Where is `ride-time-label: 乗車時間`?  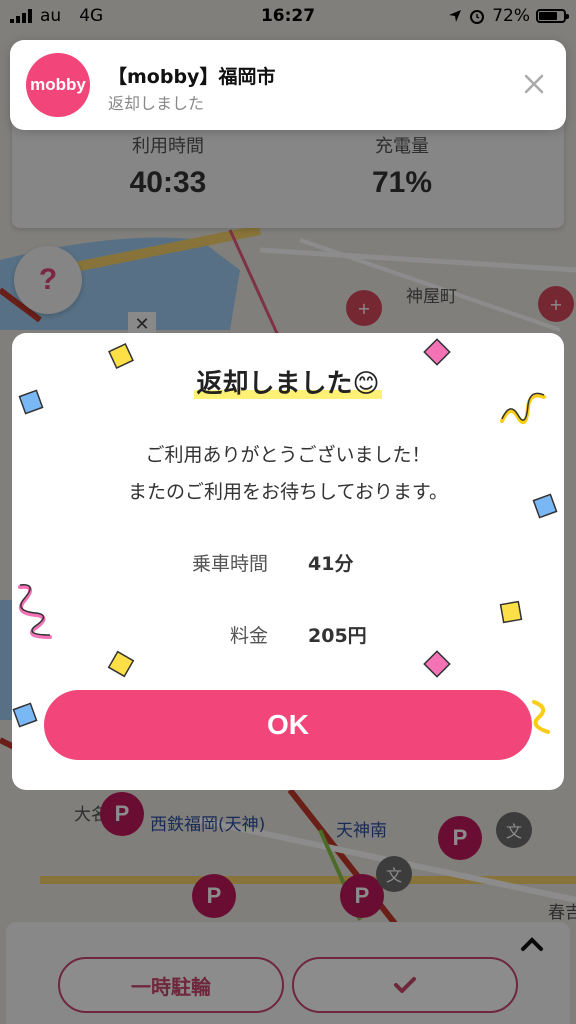
ride-time-label: 乗車時間 is located at coordinates (229, 564).